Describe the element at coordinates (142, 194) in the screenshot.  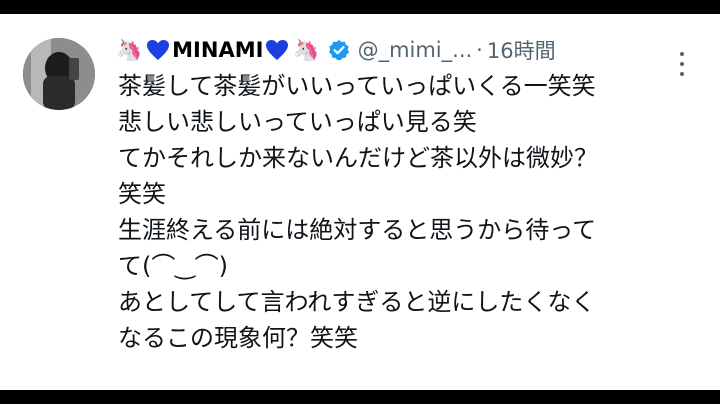
I see `tweet-text-line: 笑笑` at that location.